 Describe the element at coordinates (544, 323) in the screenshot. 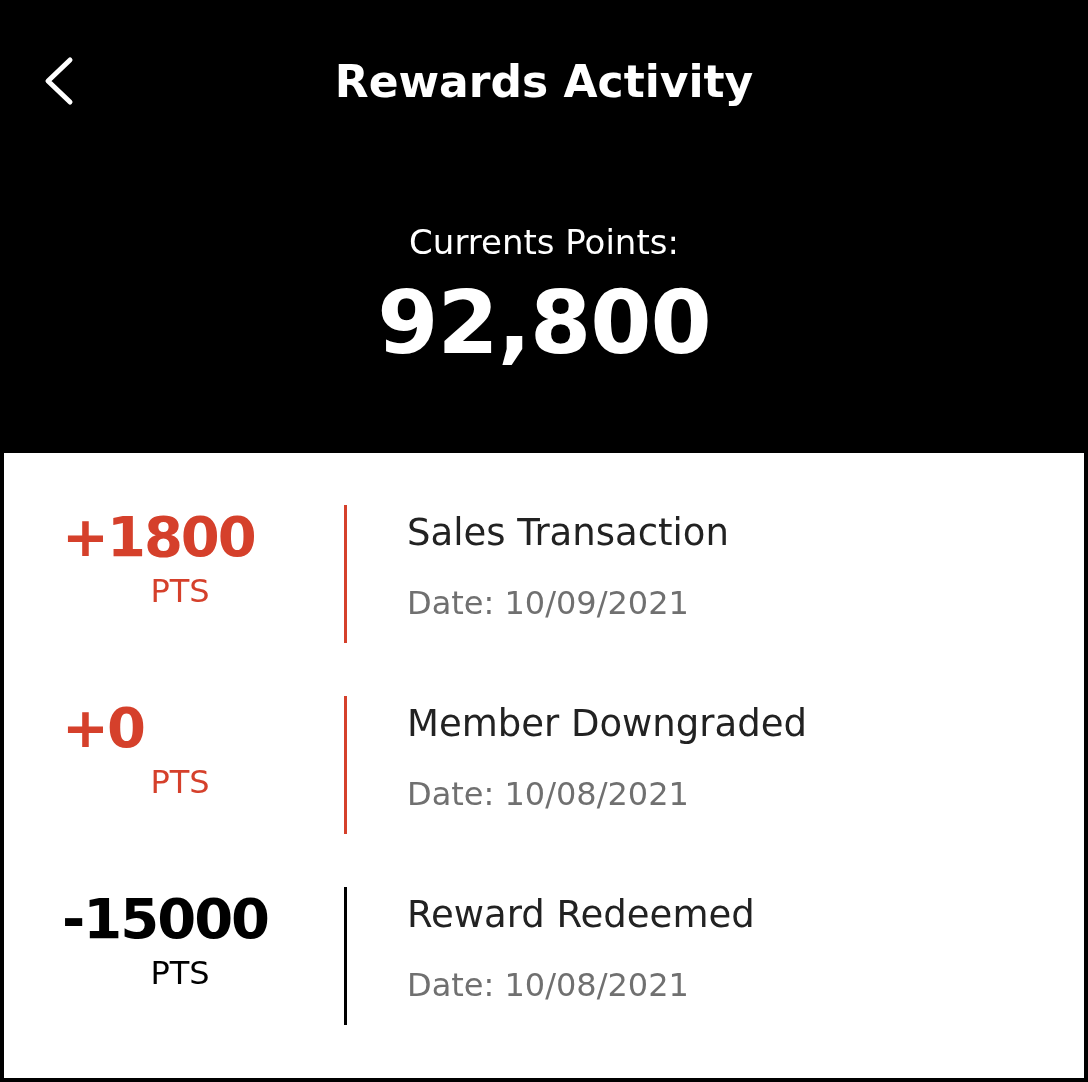

I see `points-value: 92,800` at that location.